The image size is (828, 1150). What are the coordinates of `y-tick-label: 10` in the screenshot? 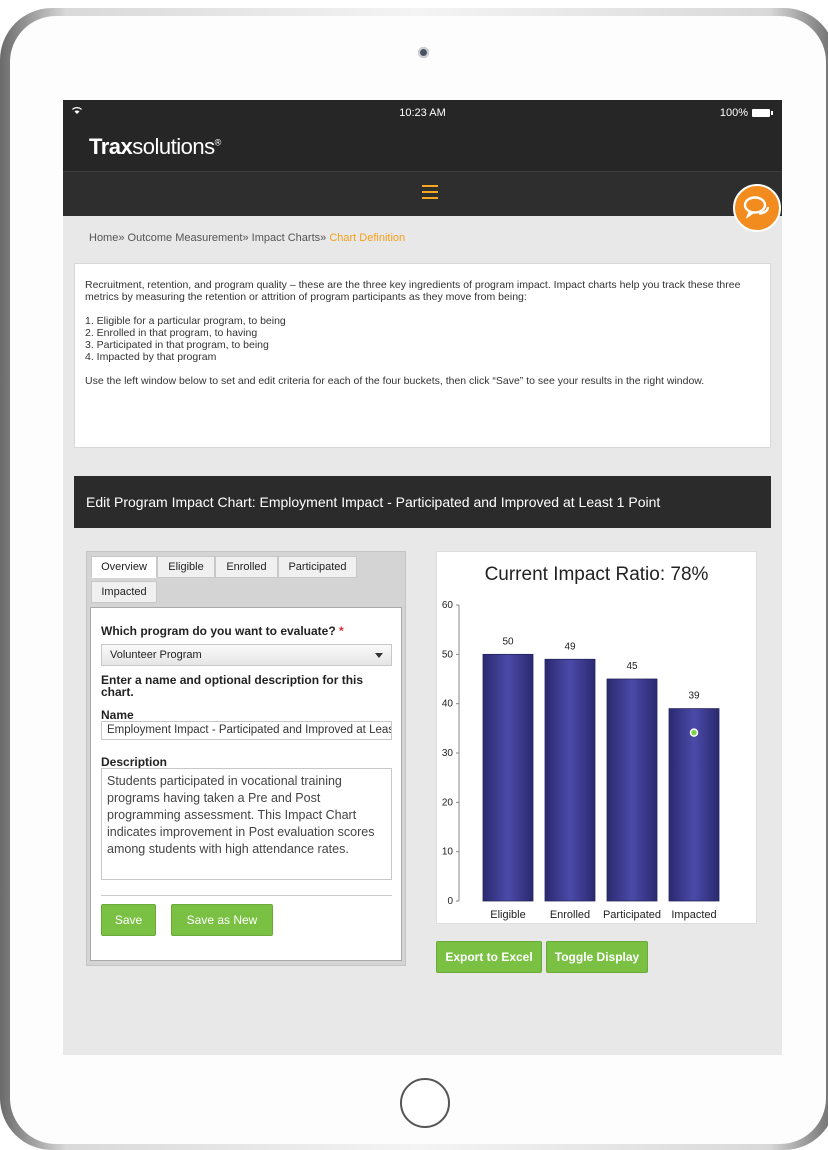 It's located at (448, 852).